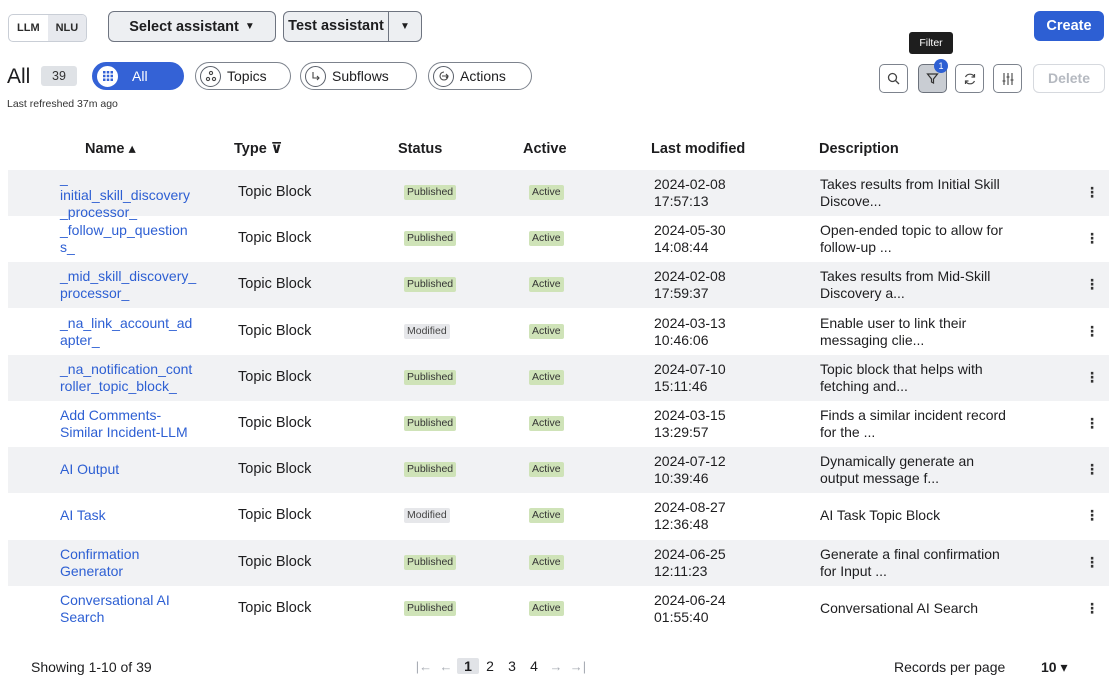 Image resolution: width=1109 pixels, height=679 pixels. I want to click on row-name-link: Confirmation Generator, so click(137, 563).